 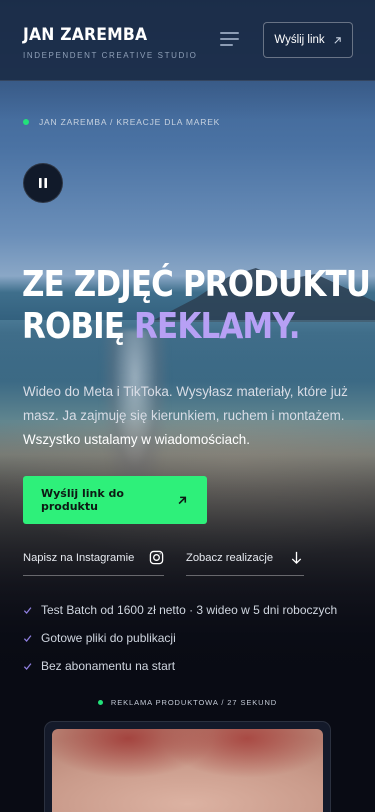 I want to click on primary-cta-label: Wyślij link do produktu, so click(x=82, y=500).